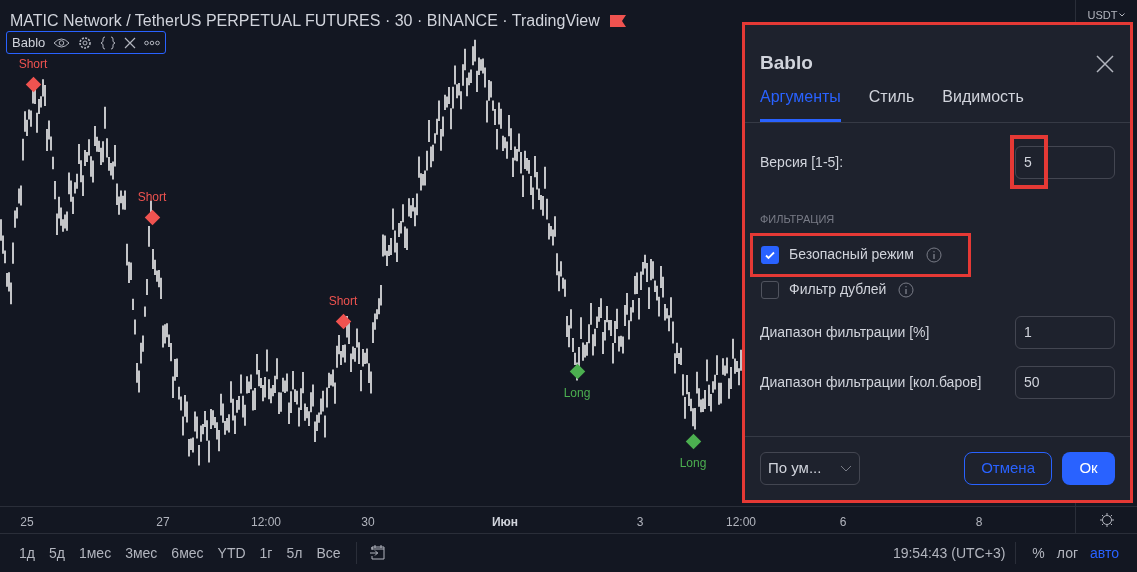  What do you see at coordinates (845, 332) in the screenshot?
I see `field-label: Диапазон фильтрации [%]` at bounding box center [845, 332].